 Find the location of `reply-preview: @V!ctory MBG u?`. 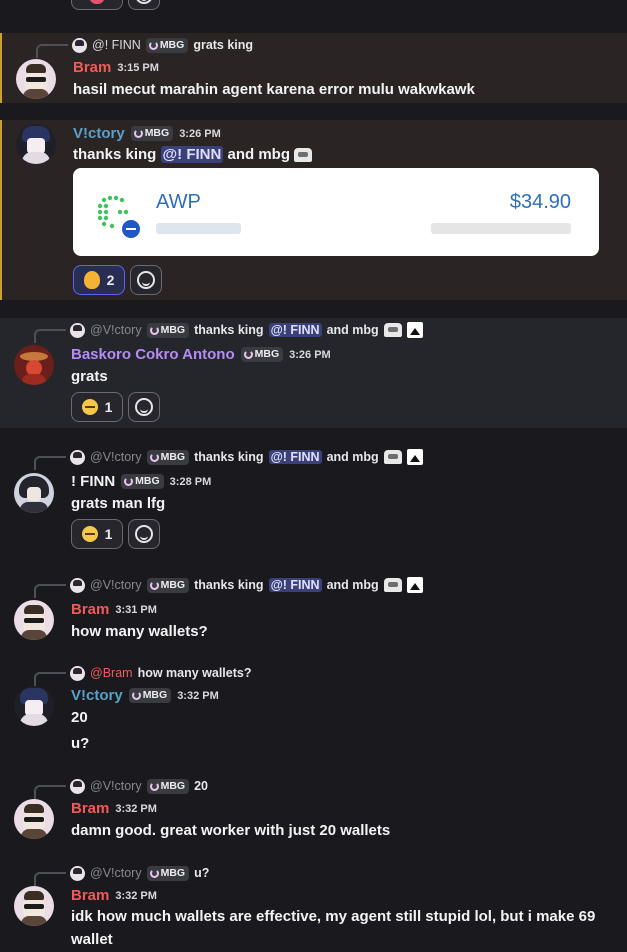

reply-preview: @V!ctory MBG u? is located at coordinates (122, 875).